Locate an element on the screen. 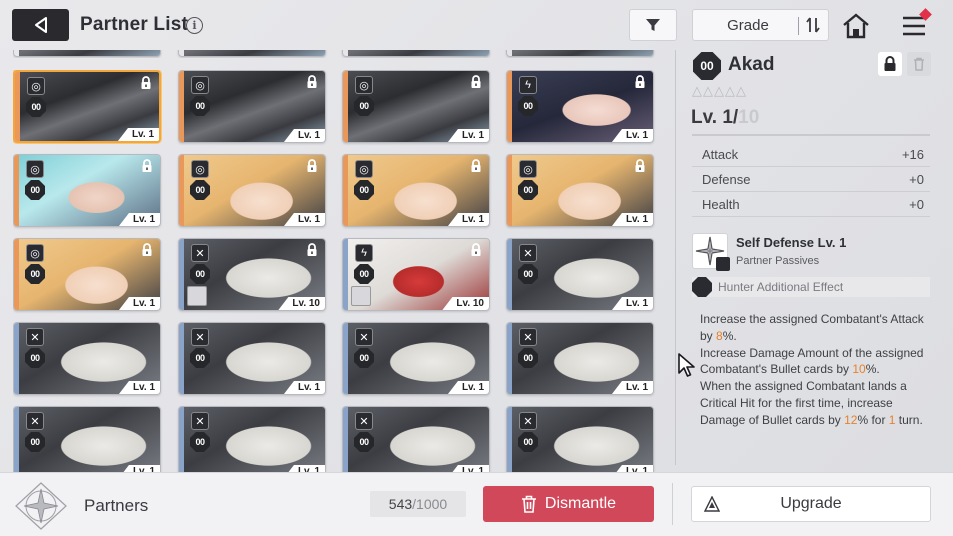  stat-label: Attack is located at coordinates (720, 154).